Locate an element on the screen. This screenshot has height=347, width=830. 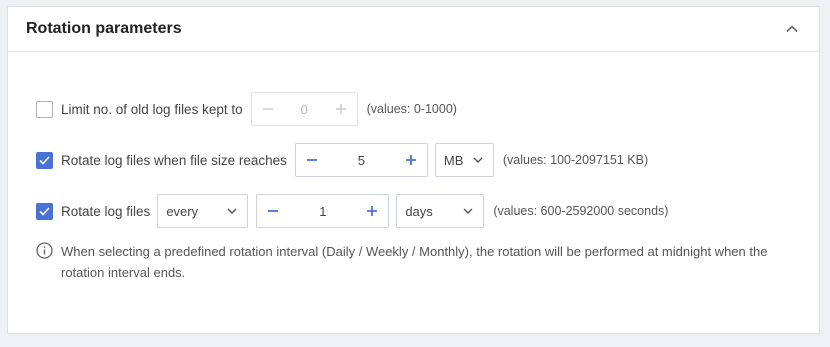
file-size-value: 5 is located at coordinates (361, 160).